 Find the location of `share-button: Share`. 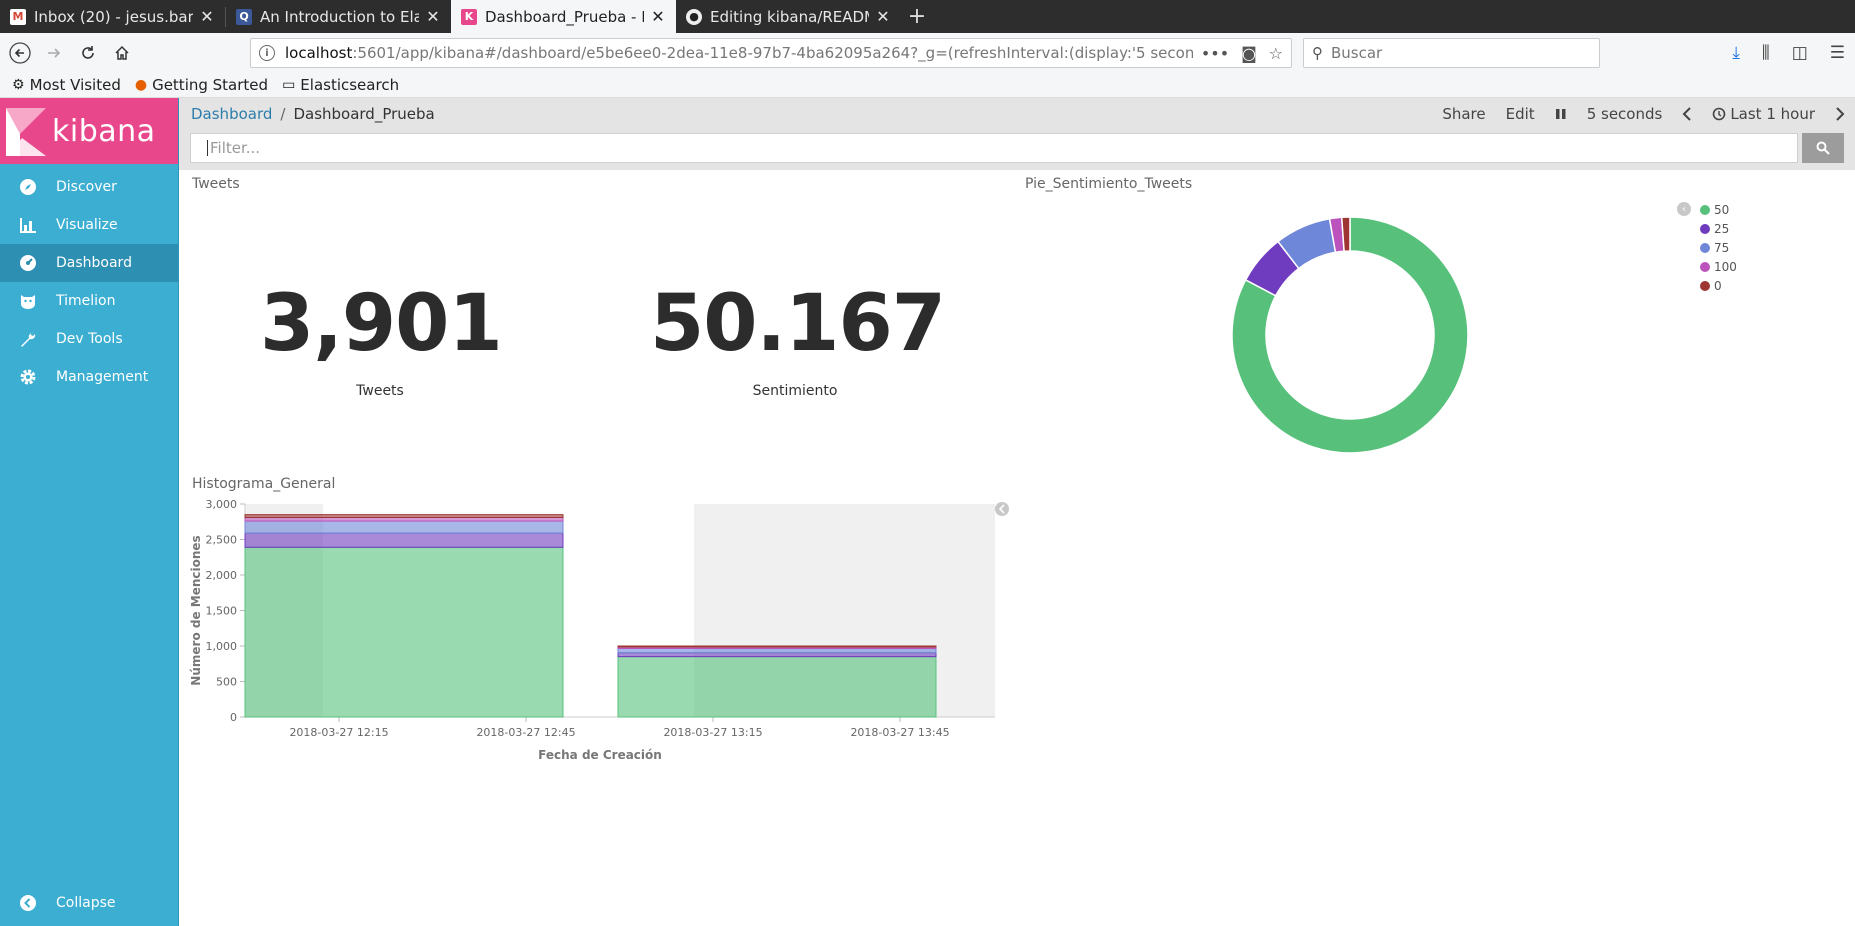

share-button: Share is located at coordinates (1463, 114).